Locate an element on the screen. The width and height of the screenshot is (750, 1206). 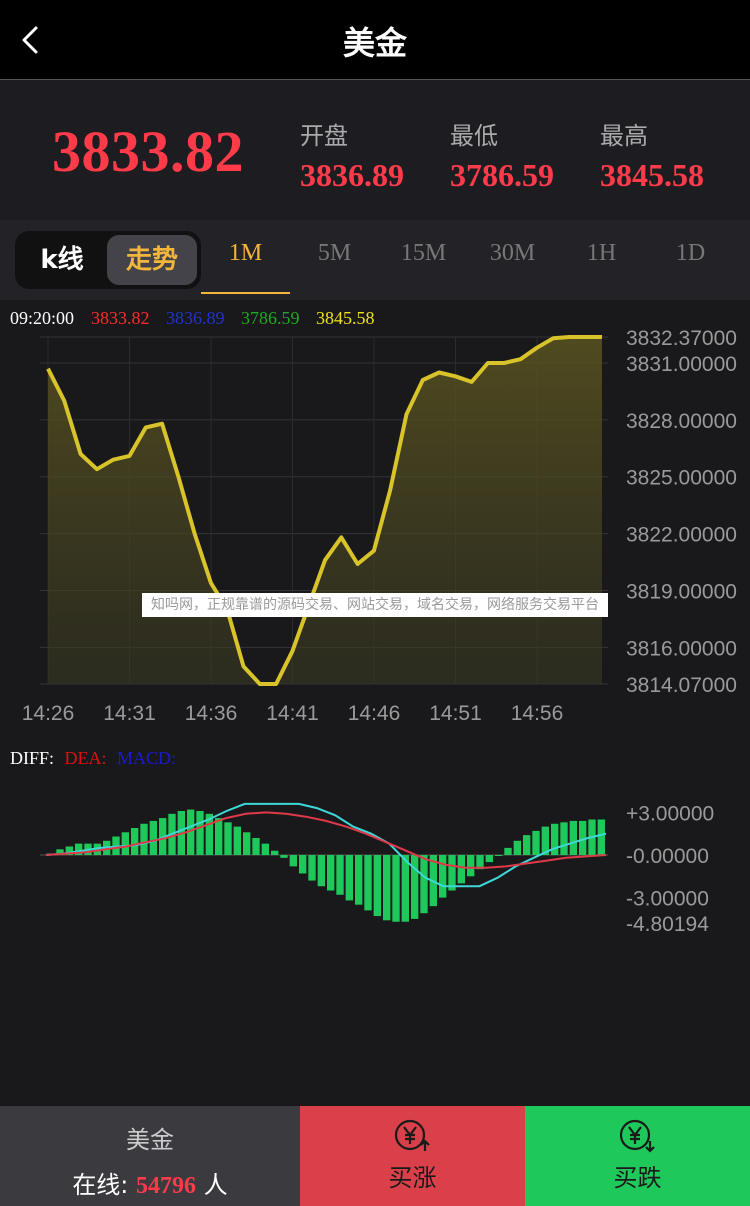
chart-mode-toggle: k线 走势 is located at coordinates (108, 260).